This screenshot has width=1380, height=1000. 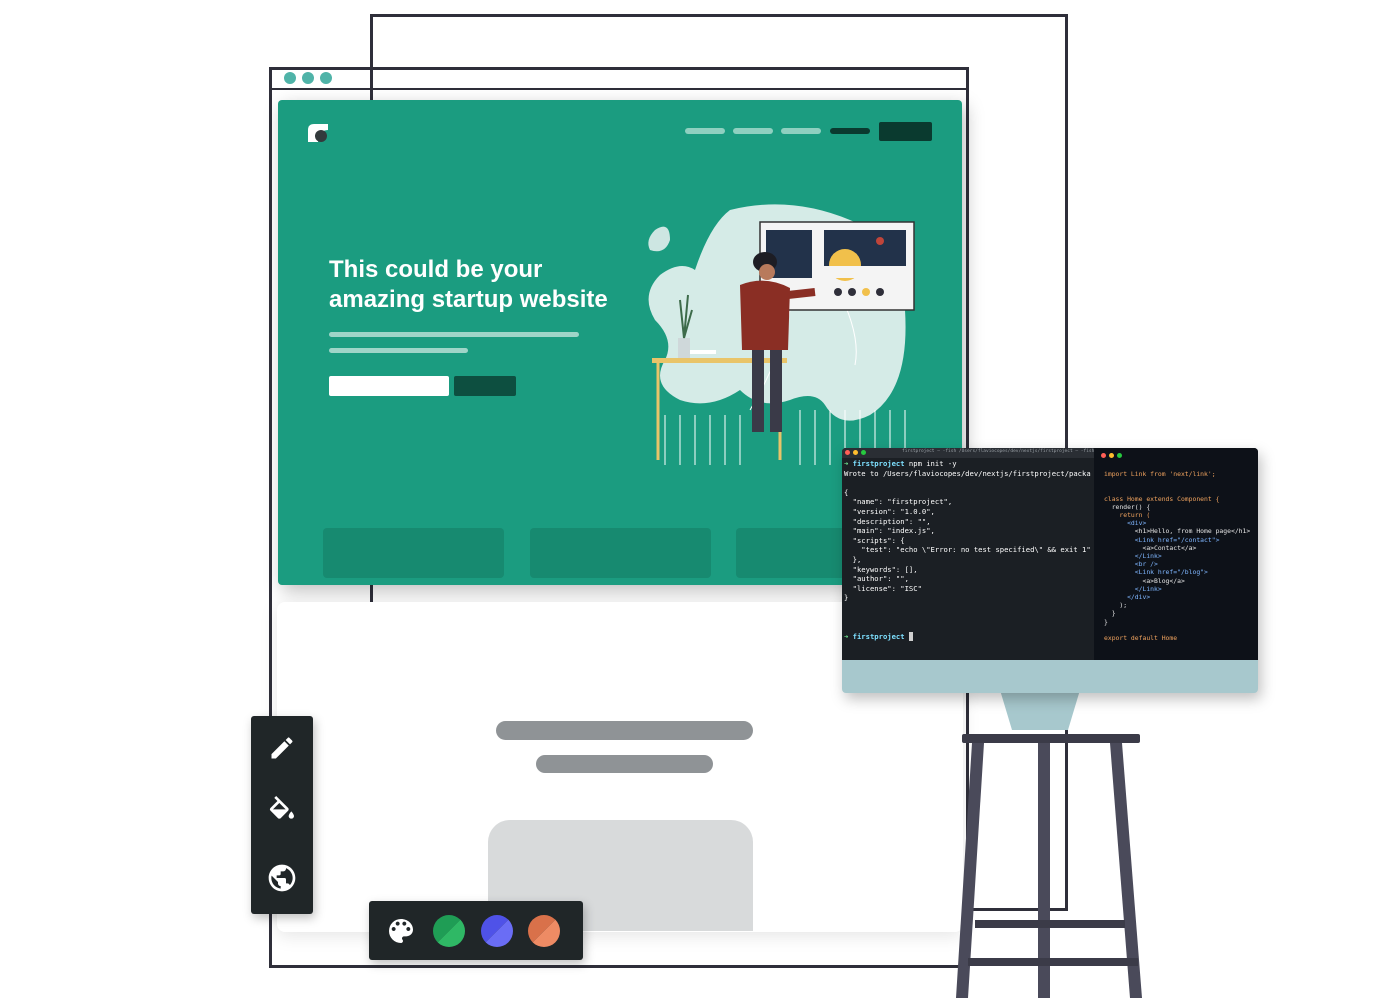 What do you see at coordinates (290, 78) in the screenshot?
I see `window-dot-close` at bounding box center [290, 78].